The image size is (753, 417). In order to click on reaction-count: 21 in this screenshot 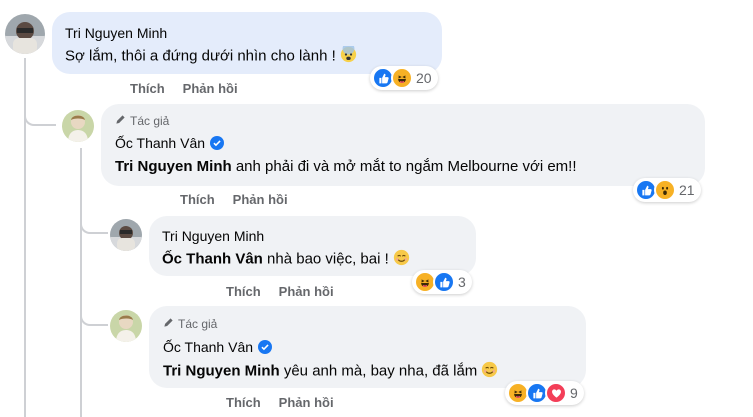, I will do `click(687, 190)`.